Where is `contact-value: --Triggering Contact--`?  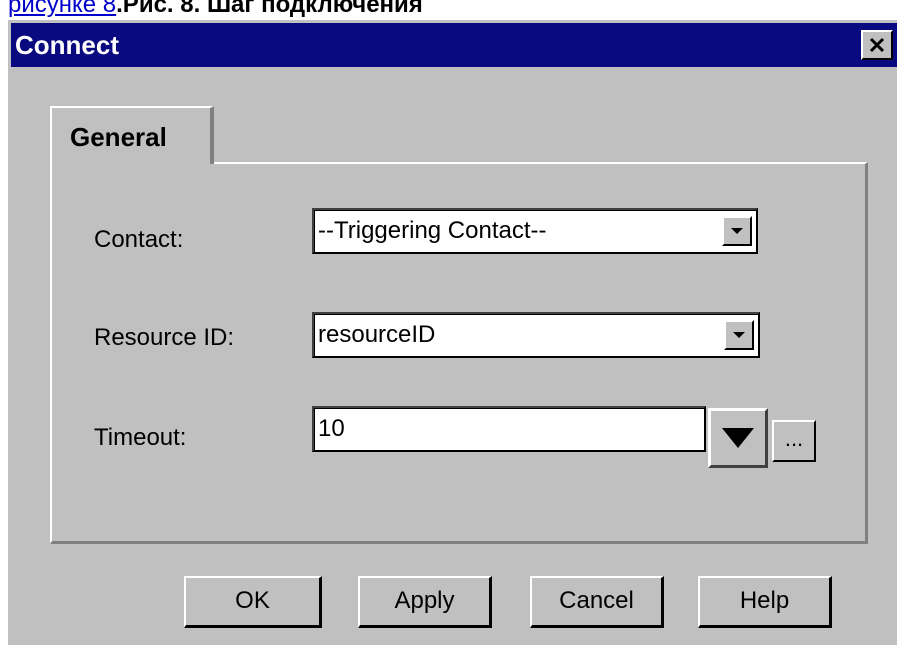
contact-value: --Triggering Contact-- is located at coordinates (432, 230).